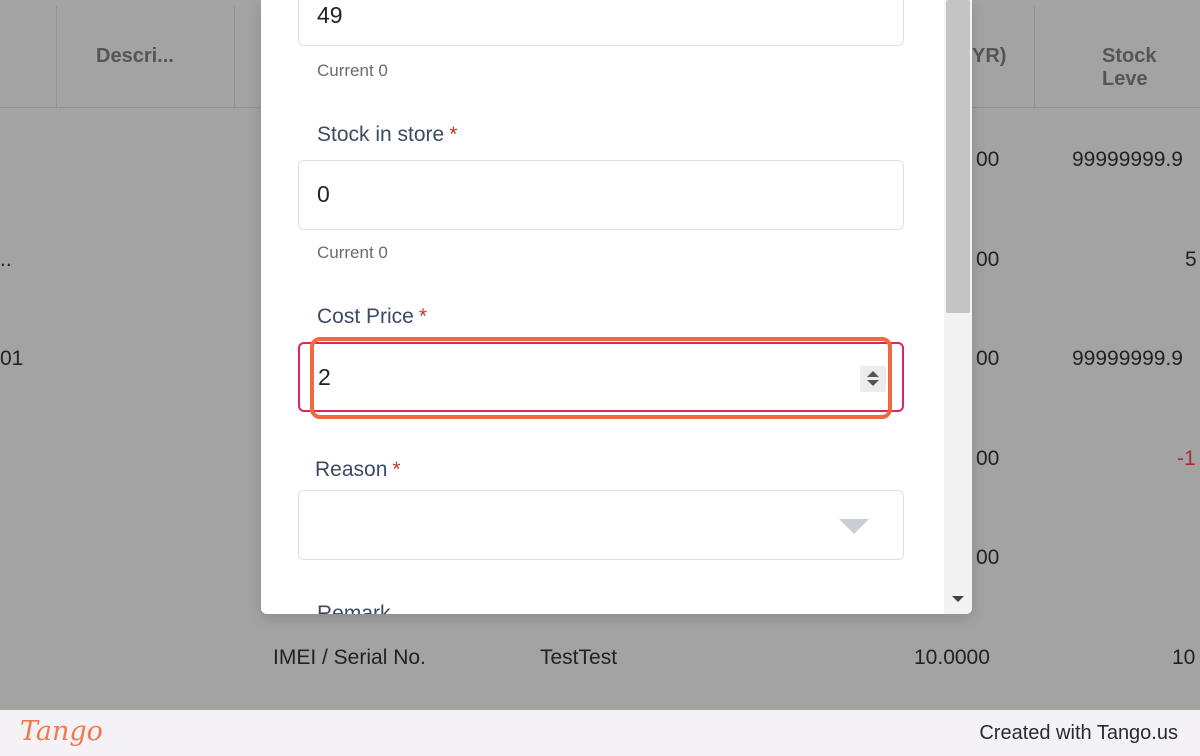 The height and width of the screenshot is (756, 1200). What do you see at coordinates (952, 657) in the screenshot?
I see `row-price: 10.0000` at bounding box center [952, 657].